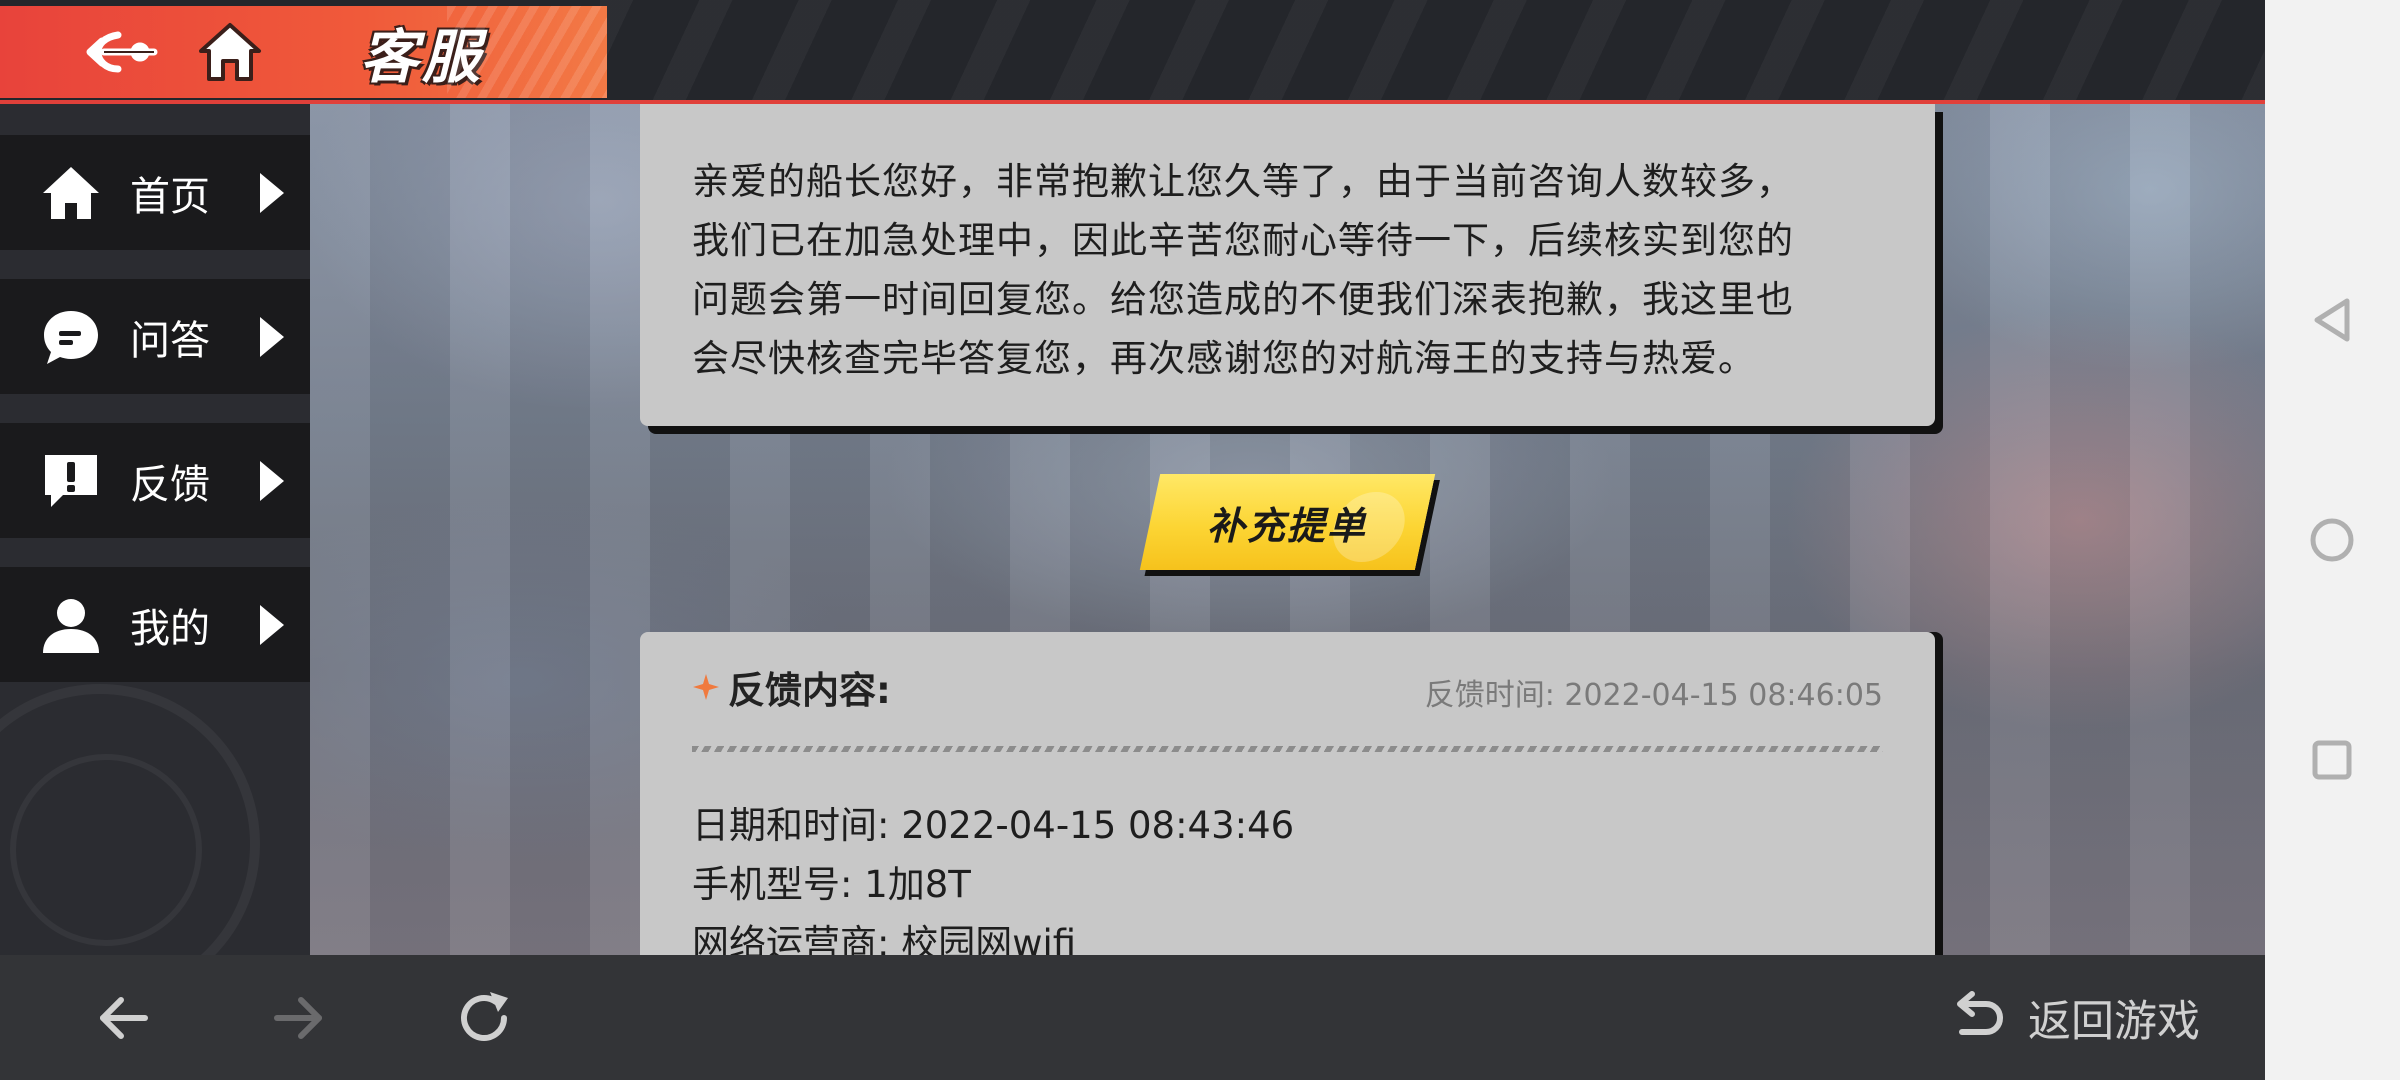  I want to click on android-back-button, so click(2332, 320).